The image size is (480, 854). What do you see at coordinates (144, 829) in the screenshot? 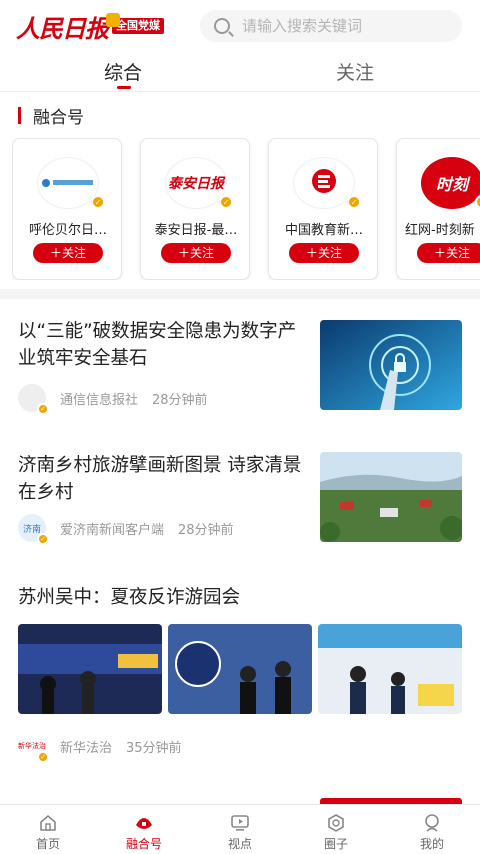
I see `nav-fusion: 融合号` at bounding box center [144, 829].